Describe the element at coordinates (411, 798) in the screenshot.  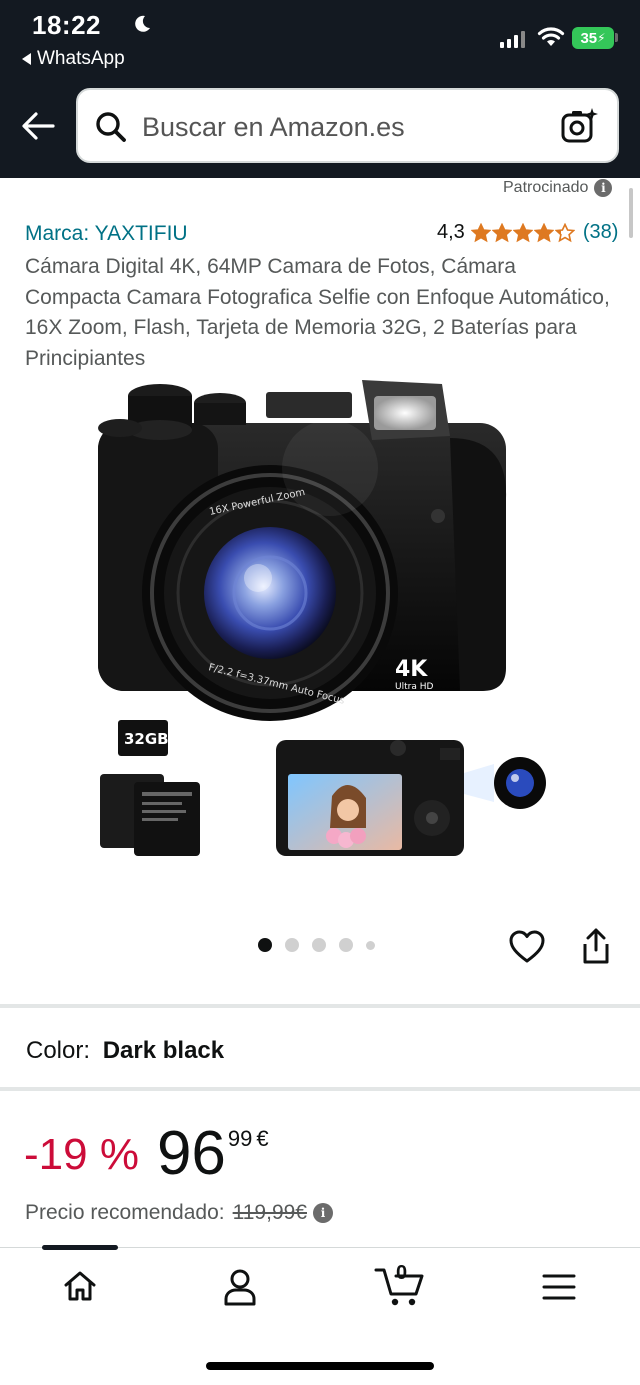
I see `camera-back` at that location.